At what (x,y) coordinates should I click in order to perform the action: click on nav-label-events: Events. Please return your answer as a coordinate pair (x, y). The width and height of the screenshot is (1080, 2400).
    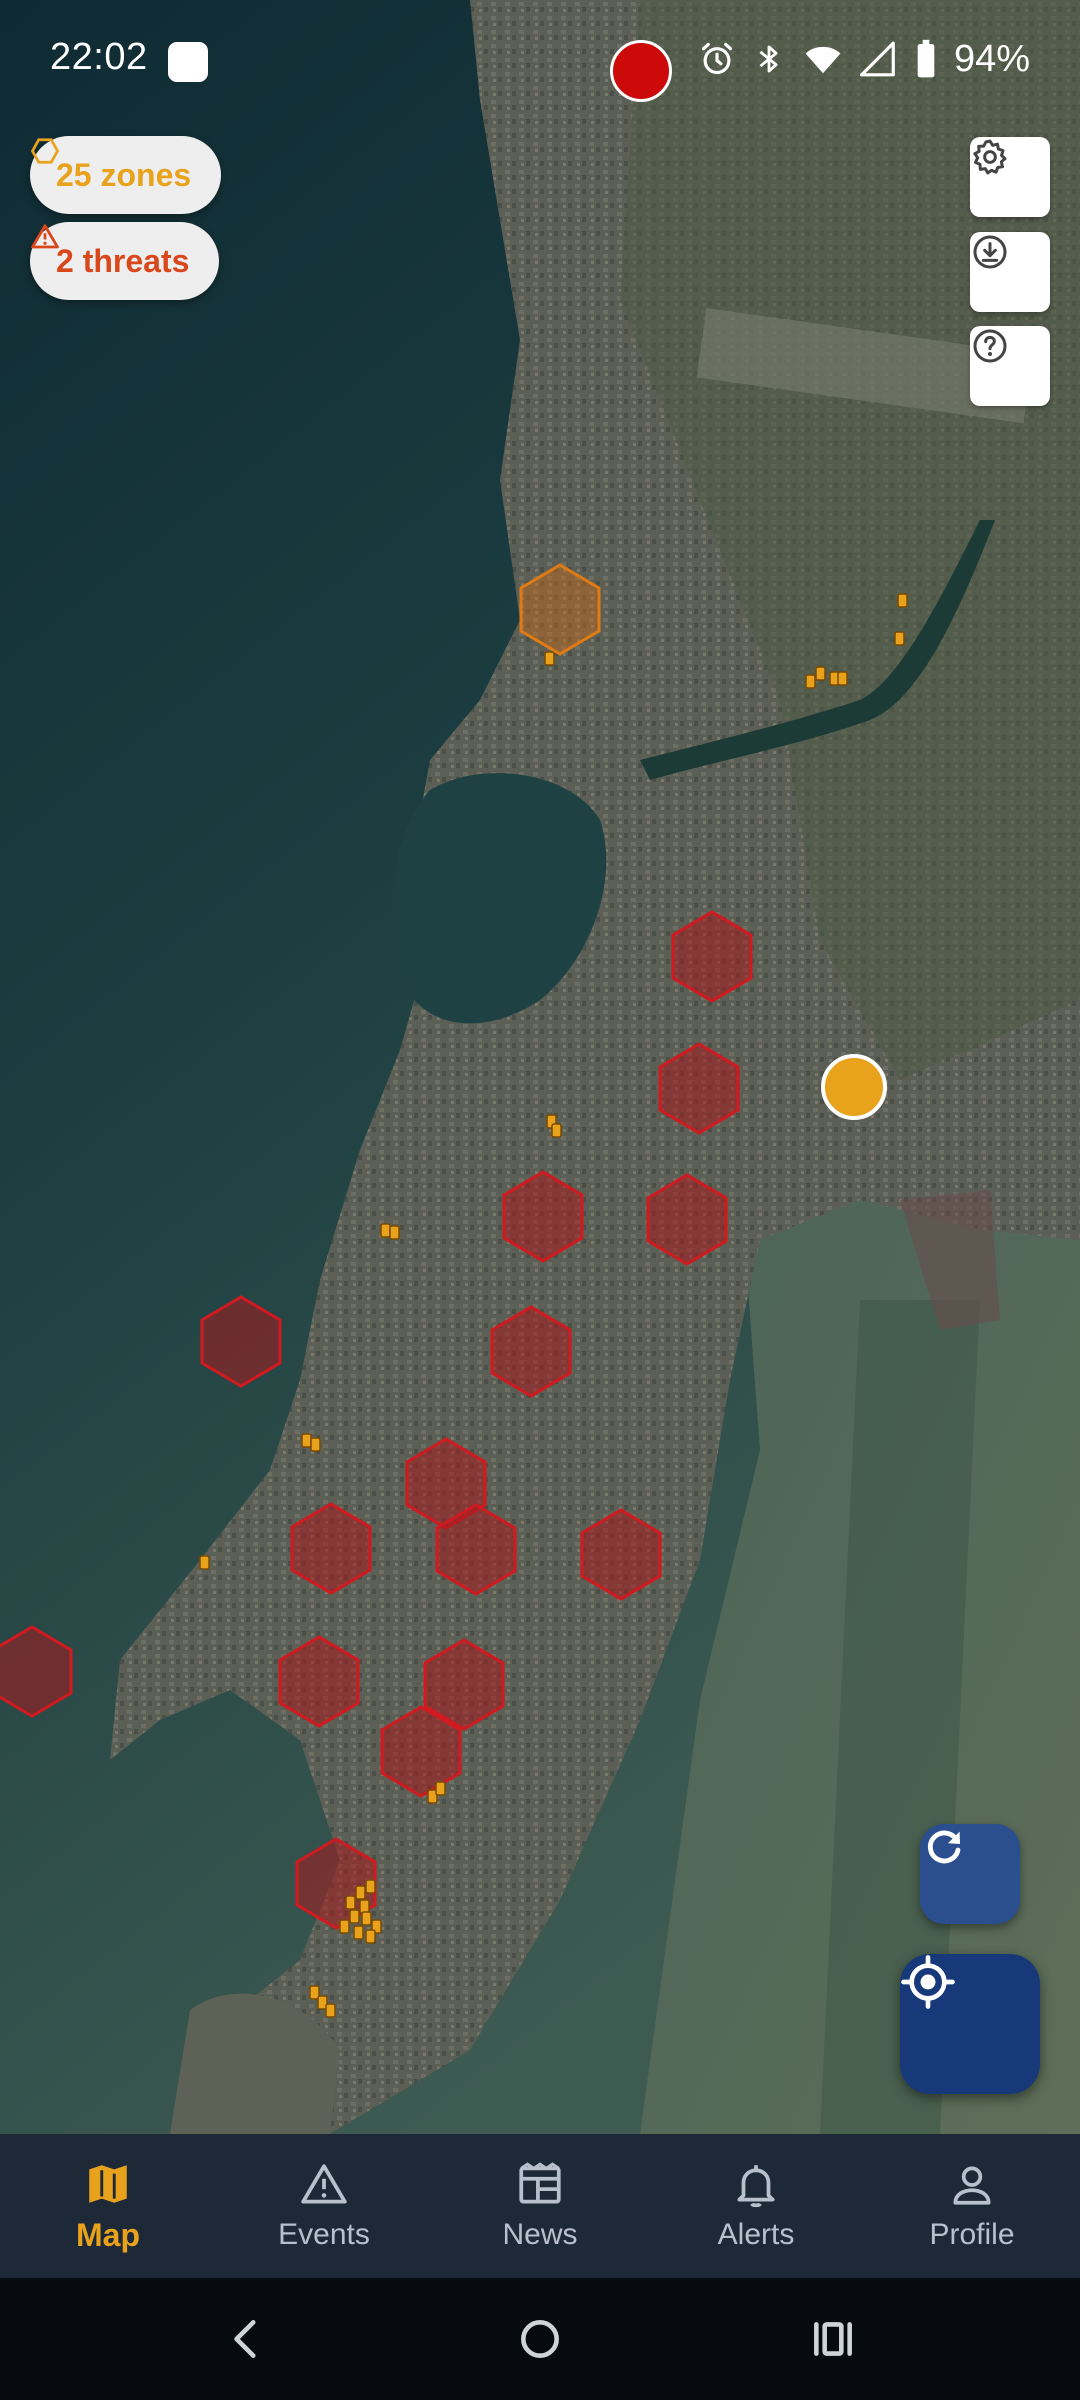
    Looking at the image, I should click on (324, 2234).